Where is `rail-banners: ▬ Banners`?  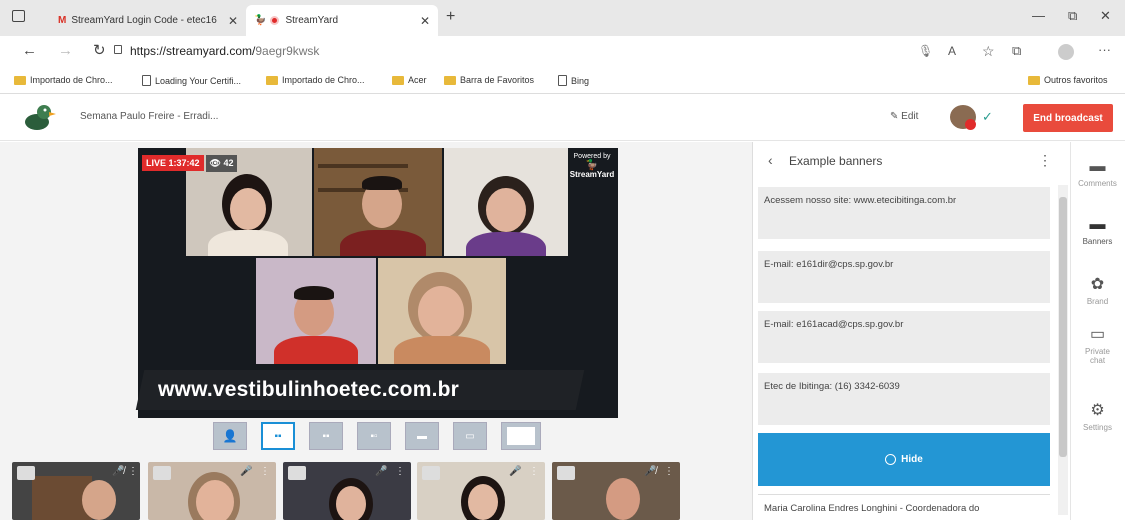
rail-banners: ▬ Banners is located at coordinates (1097, 231).